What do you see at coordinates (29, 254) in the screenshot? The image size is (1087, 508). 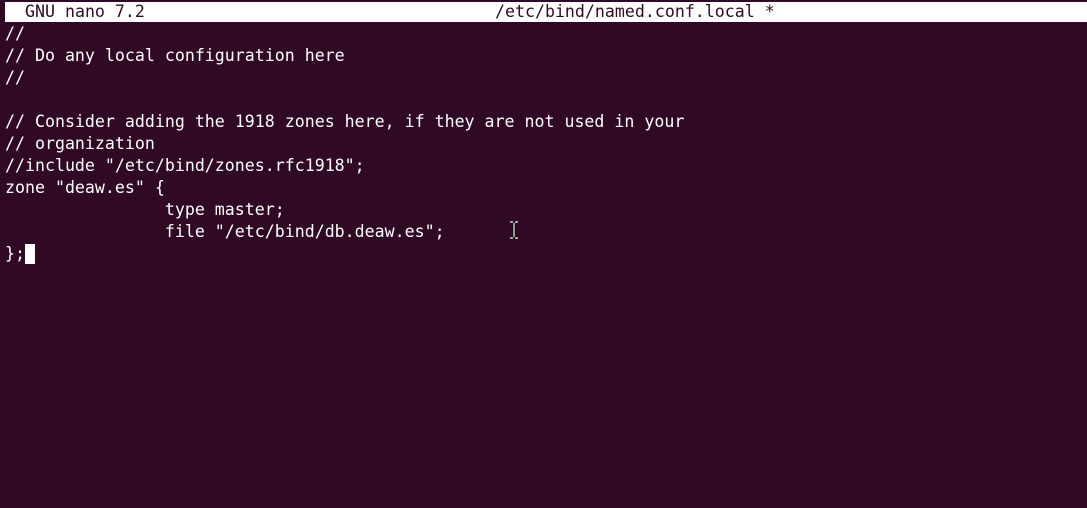 I see `text-cursor` at bounding box center [29, 254].